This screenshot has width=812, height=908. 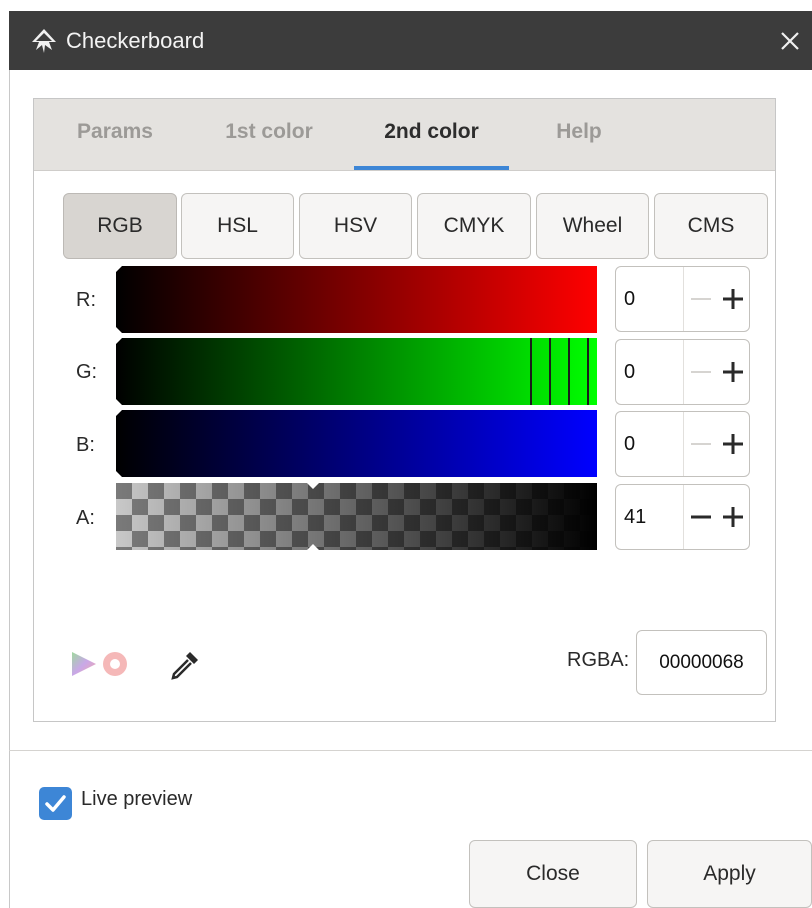 What do you see at coordinates (237, 226) in the screenshot?
I see `mode-hsl-button: HSL` at bounding box center [237, 226].